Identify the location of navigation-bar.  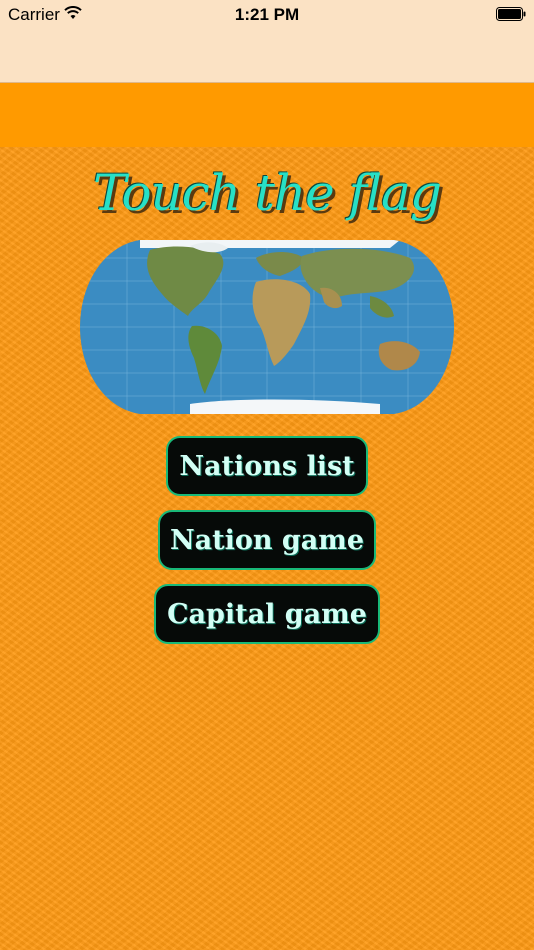
(267, 56).